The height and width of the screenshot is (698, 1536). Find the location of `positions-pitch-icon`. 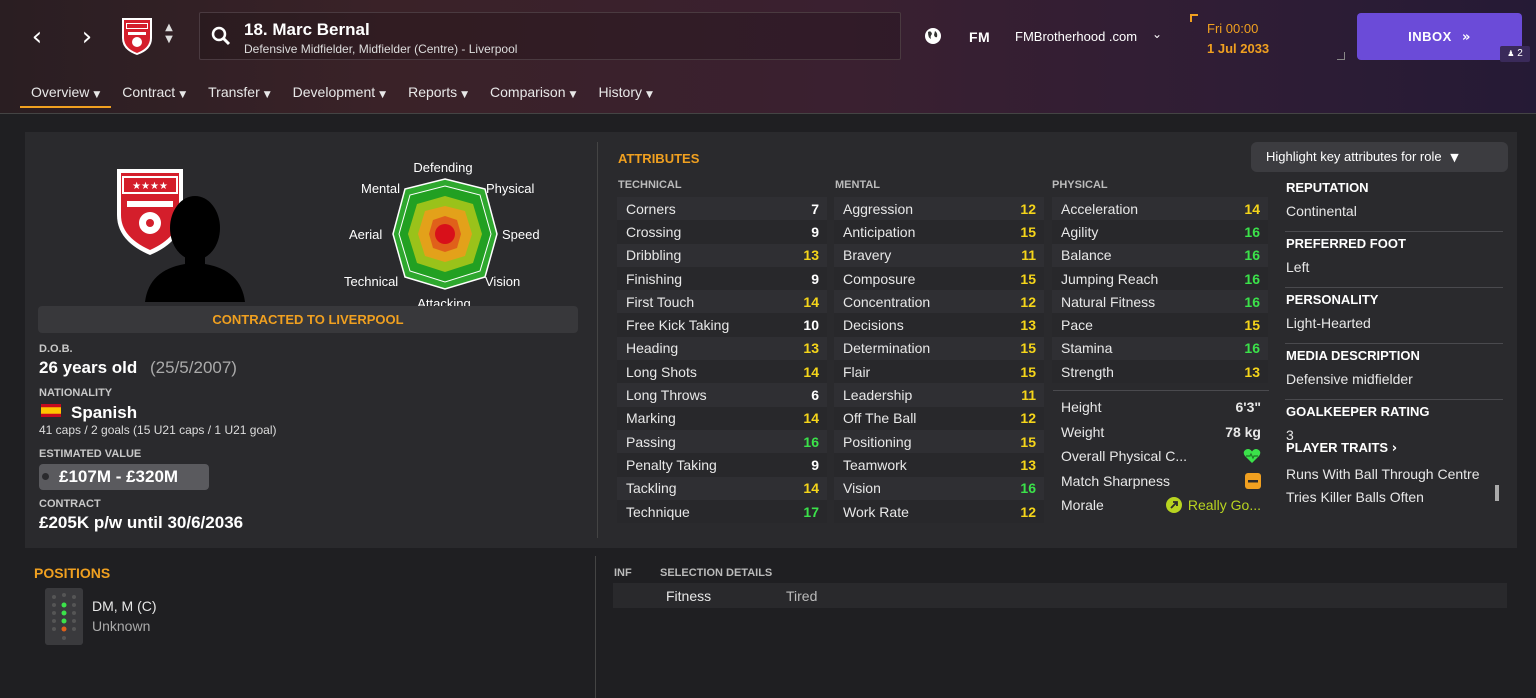

positions-pitch-icon is located at coordinates (64, 616).